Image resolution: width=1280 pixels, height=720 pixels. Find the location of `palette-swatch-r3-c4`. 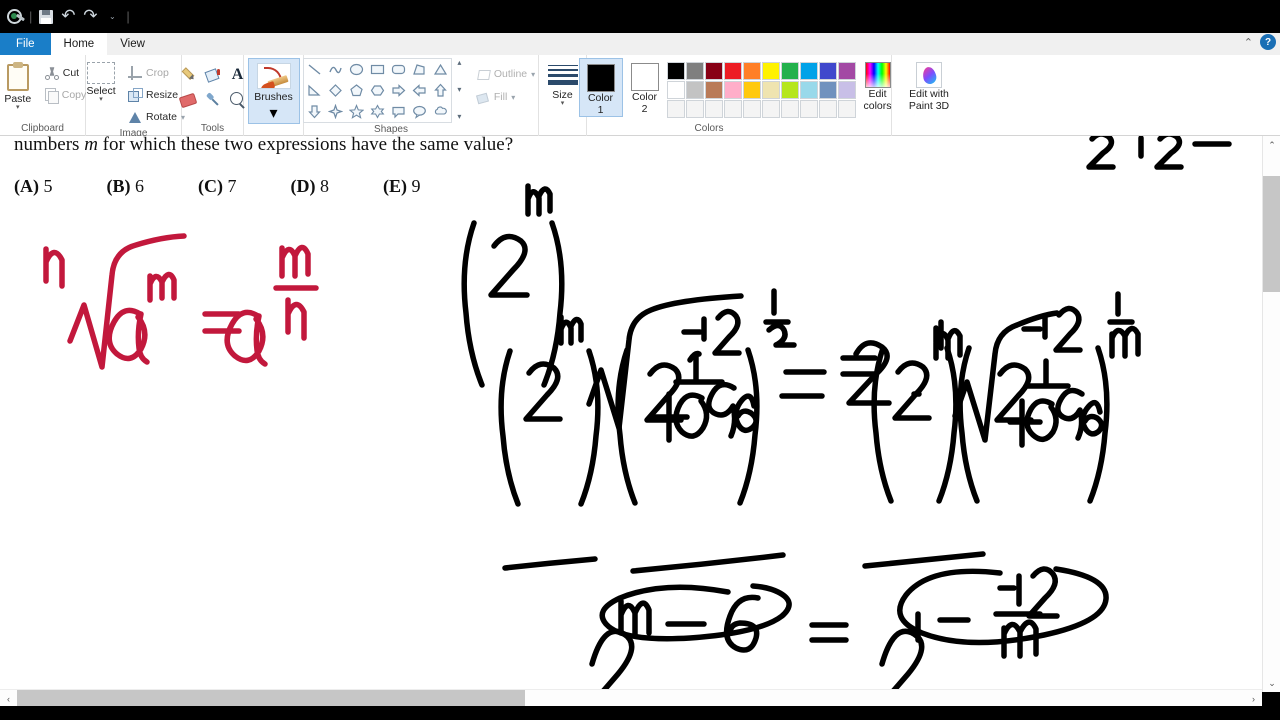

palette-swatch-r3-c4 is located at coordinates (732, 109).